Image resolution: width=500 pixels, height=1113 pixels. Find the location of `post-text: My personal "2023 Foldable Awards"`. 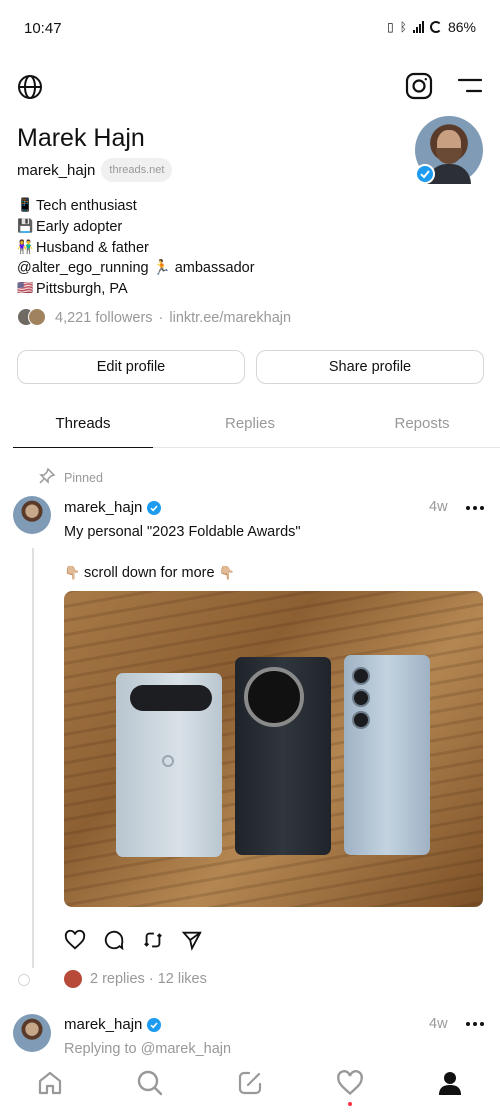

post-text: My personal "2023 Foldable Awards" is located at coordinates (182, 532).